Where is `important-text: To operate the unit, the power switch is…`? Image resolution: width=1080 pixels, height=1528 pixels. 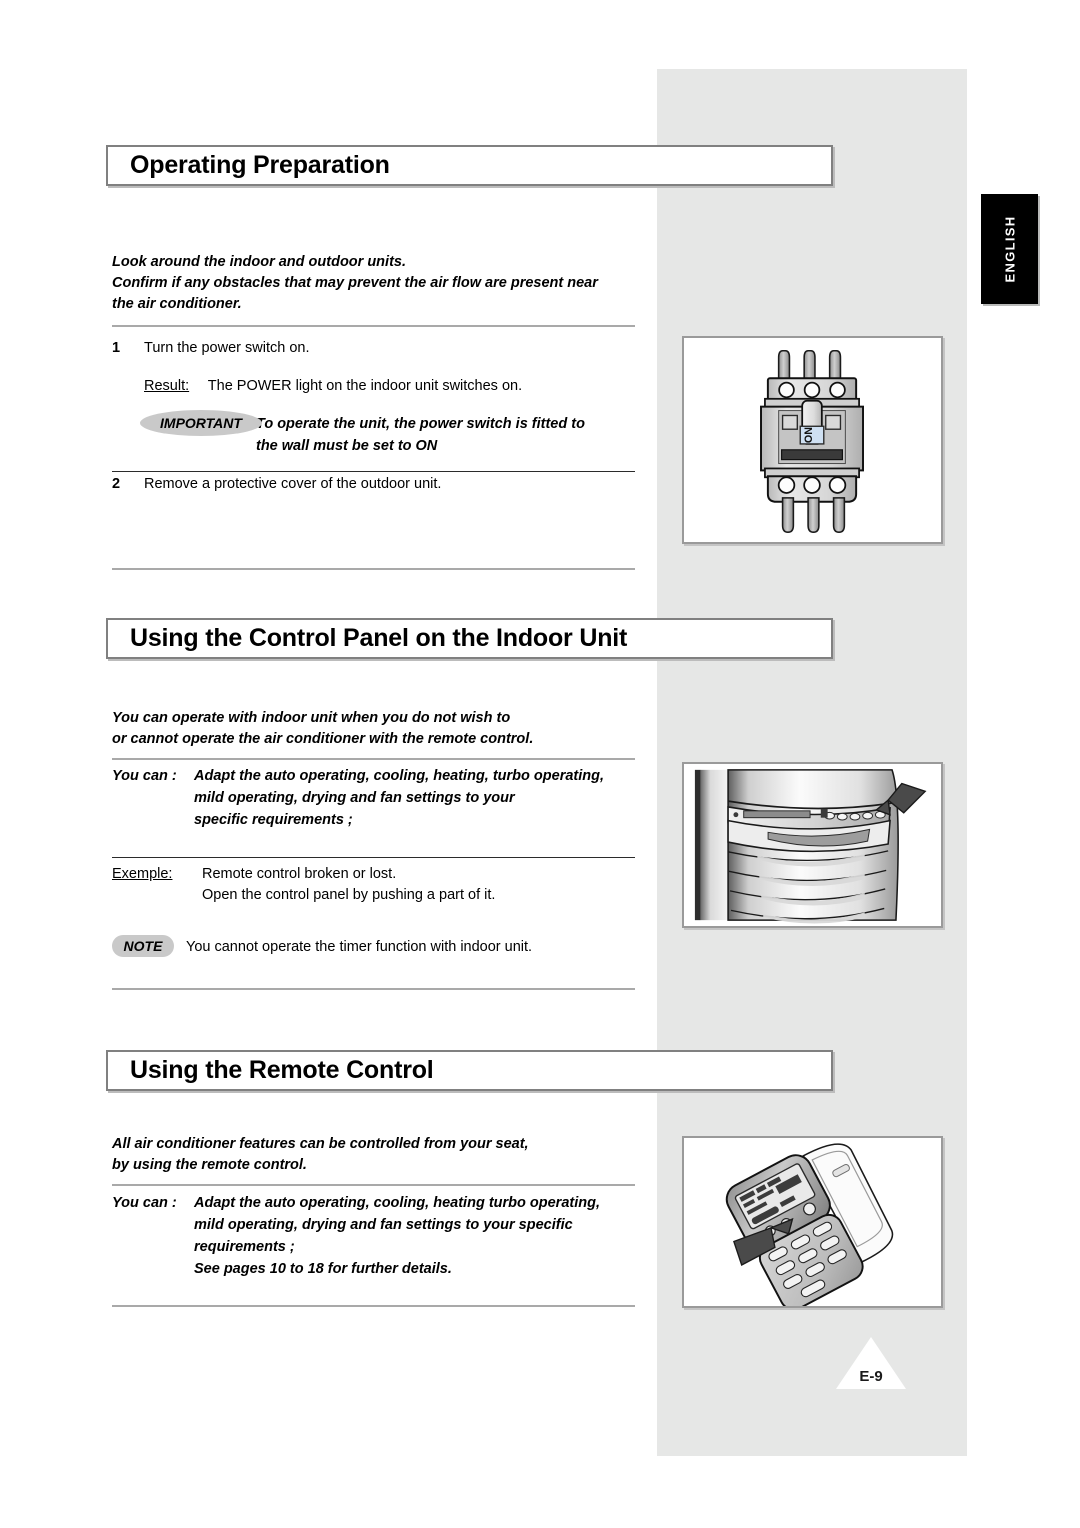
important-text: To operate the unit, the power switch is… is located at coordinates (448, 433).